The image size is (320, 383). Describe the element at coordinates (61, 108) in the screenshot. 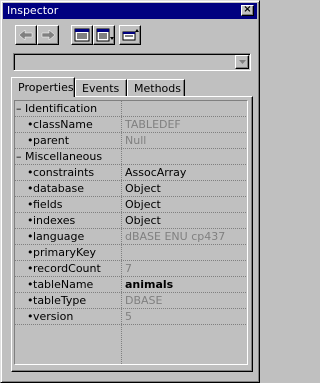

I see `category-name: Identification` at that location.